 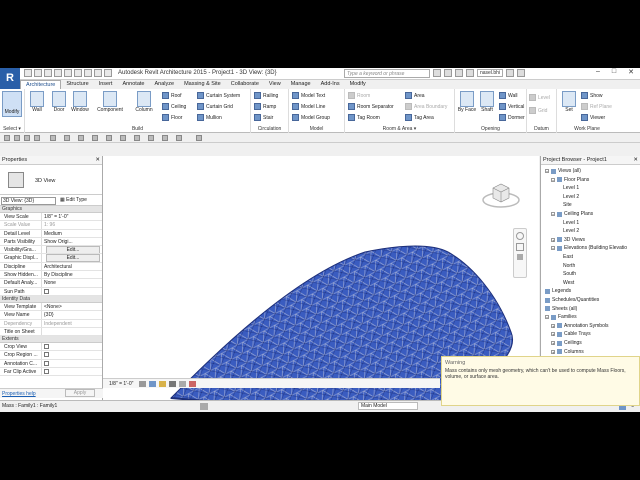 I want to click on sync-icon, so click(x=98, y=73).